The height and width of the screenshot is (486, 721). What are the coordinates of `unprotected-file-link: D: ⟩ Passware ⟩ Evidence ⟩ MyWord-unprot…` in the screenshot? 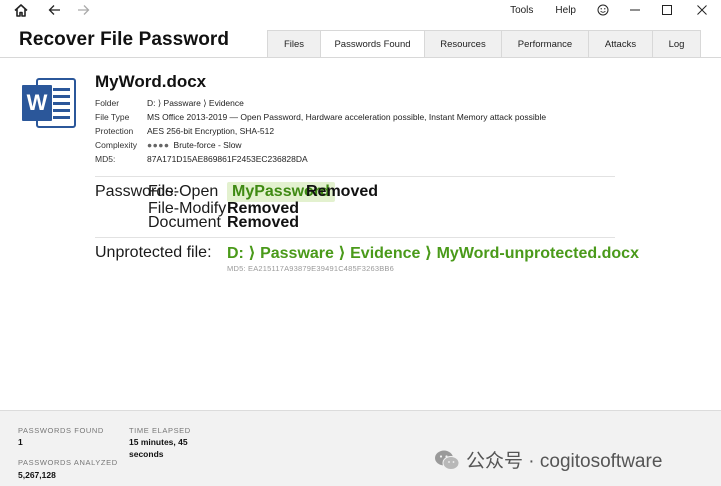 It's located at (433, 253).